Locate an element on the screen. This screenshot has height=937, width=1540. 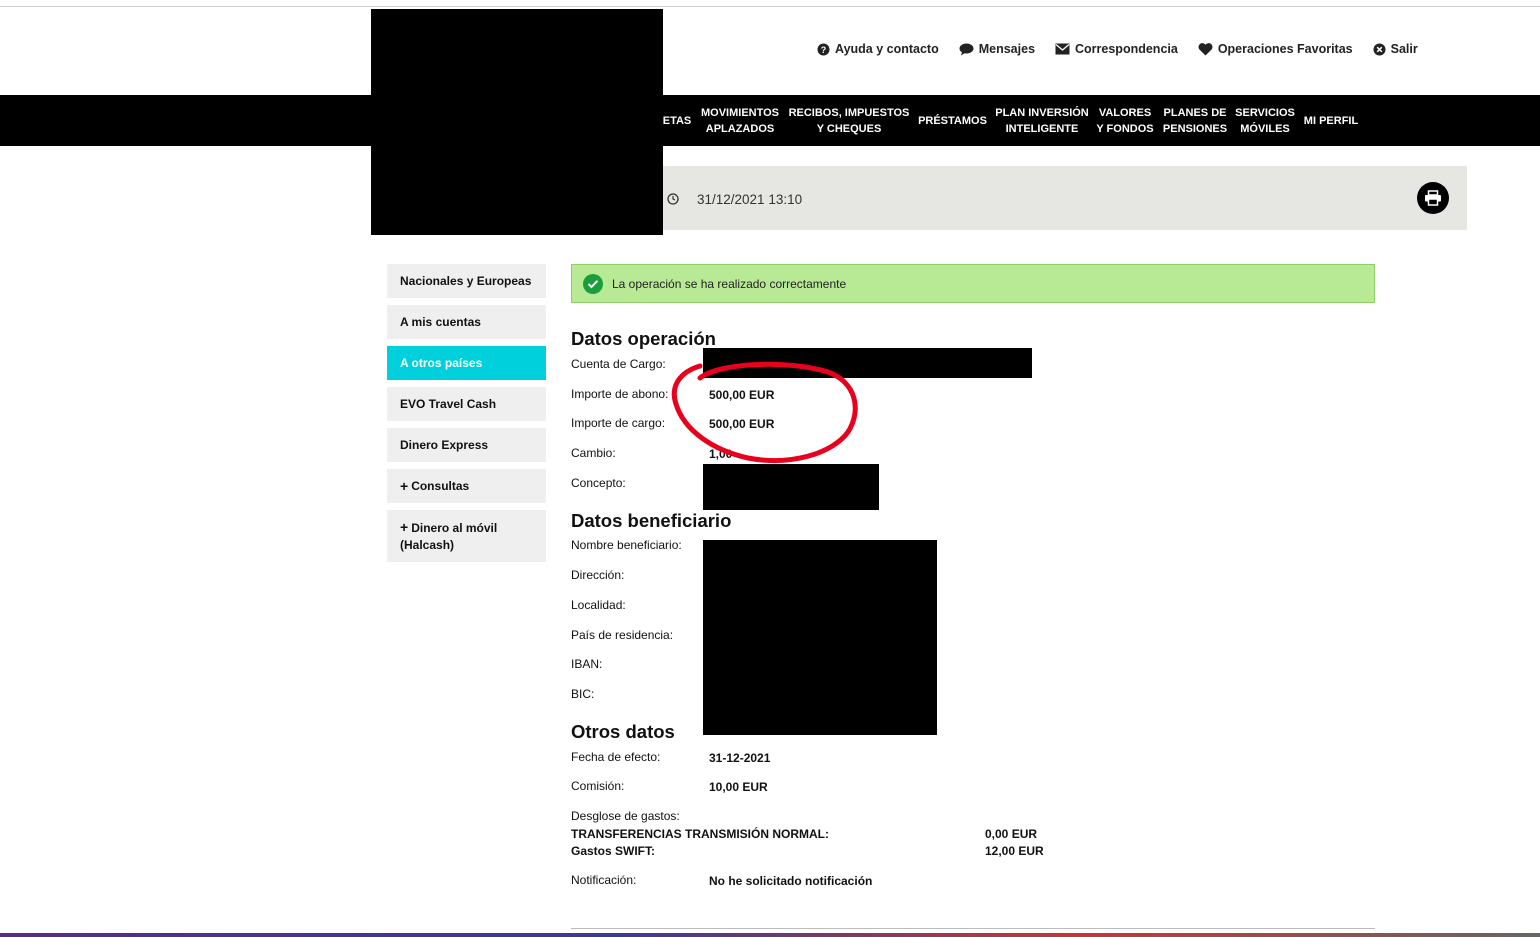
question-circle-icon: ? is located at coordinates (823, 49).